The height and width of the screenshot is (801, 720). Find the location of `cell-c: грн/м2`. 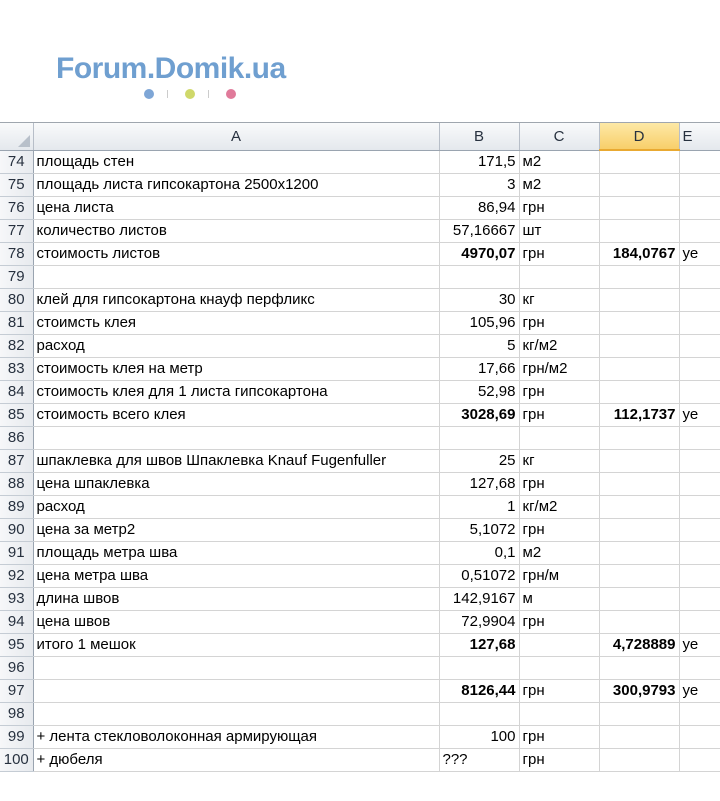

cell-c: грн/м2 is located at coordinates (559, 369).